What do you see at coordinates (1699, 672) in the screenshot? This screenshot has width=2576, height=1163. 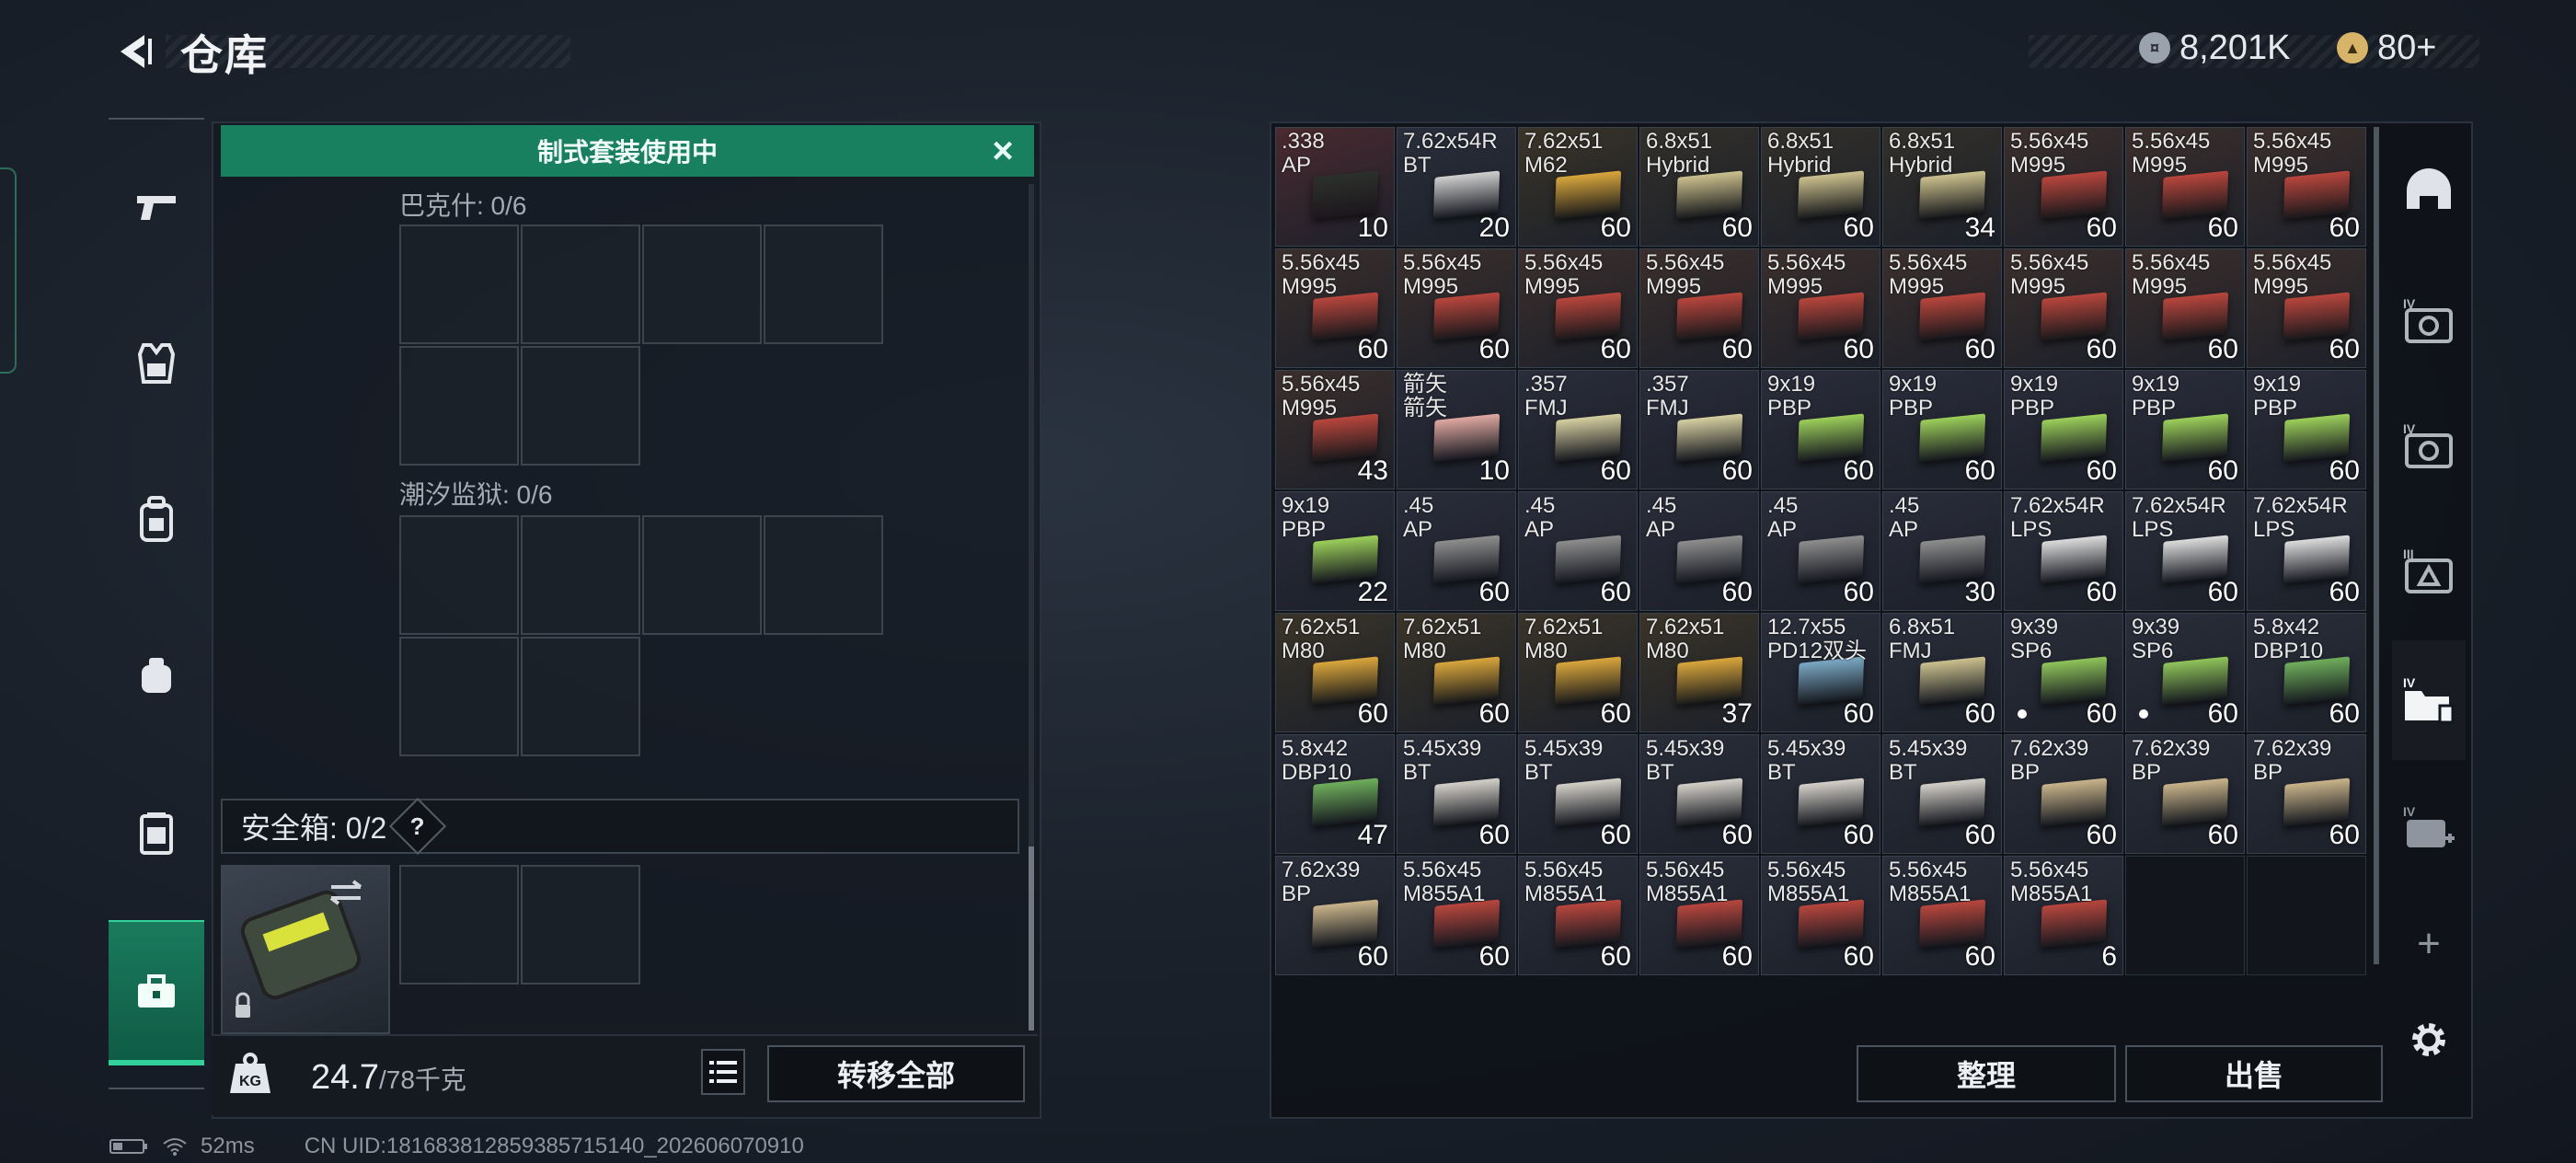 I see `stash-item: 7.62x51 M80 37` at bounding box center [1699, 672].